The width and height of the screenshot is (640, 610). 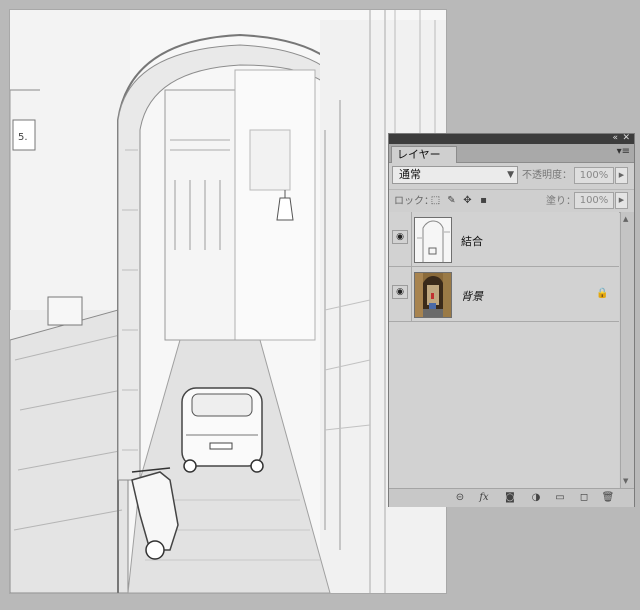 What do you see at coordinates (472, 241) in the screenshot?
I see `layer-name: 結合` at bounding box center [472, 241].